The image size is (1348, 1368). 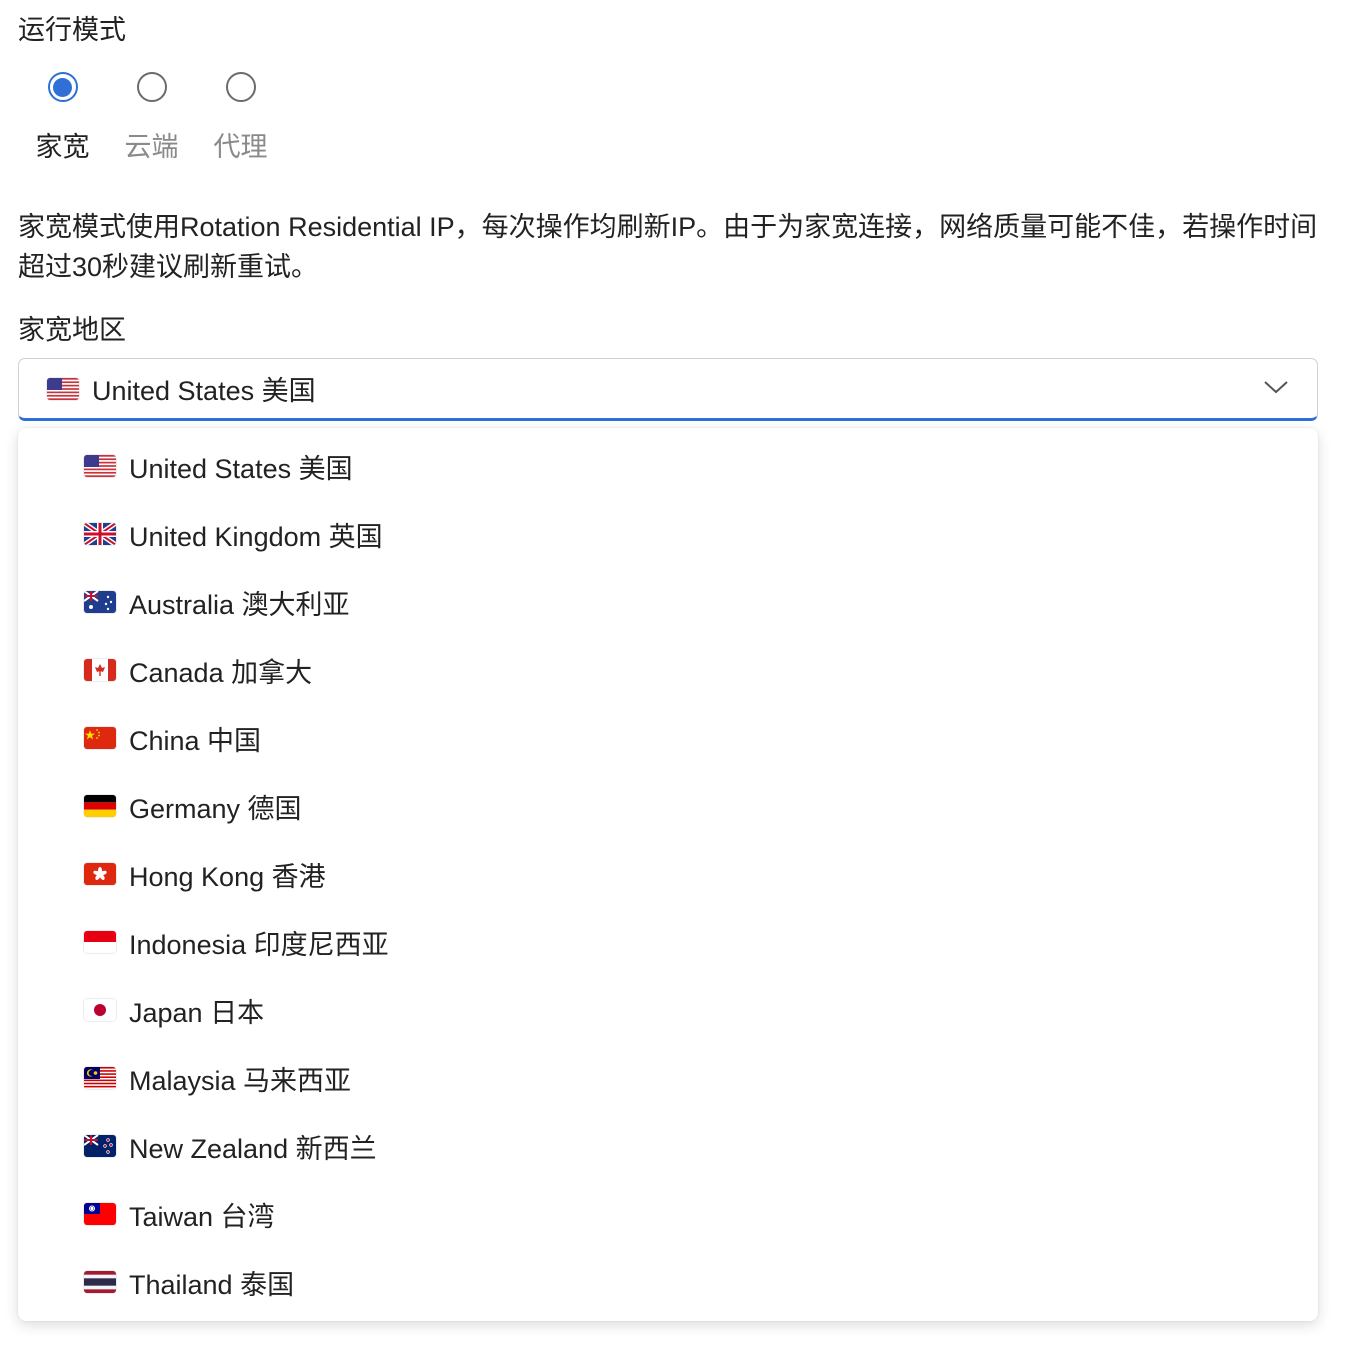 I want to click on region-option-label: Hong Kong 香港, so click(x=227, y=876).